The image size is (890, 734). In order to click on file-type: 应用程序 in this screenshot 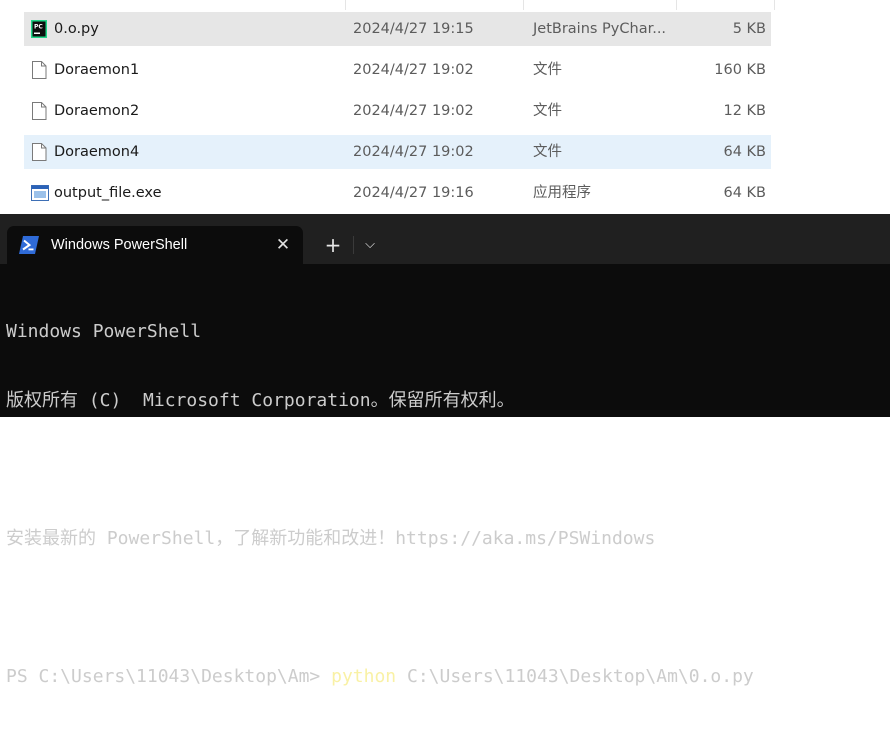, I will do `click(562, 193)`.